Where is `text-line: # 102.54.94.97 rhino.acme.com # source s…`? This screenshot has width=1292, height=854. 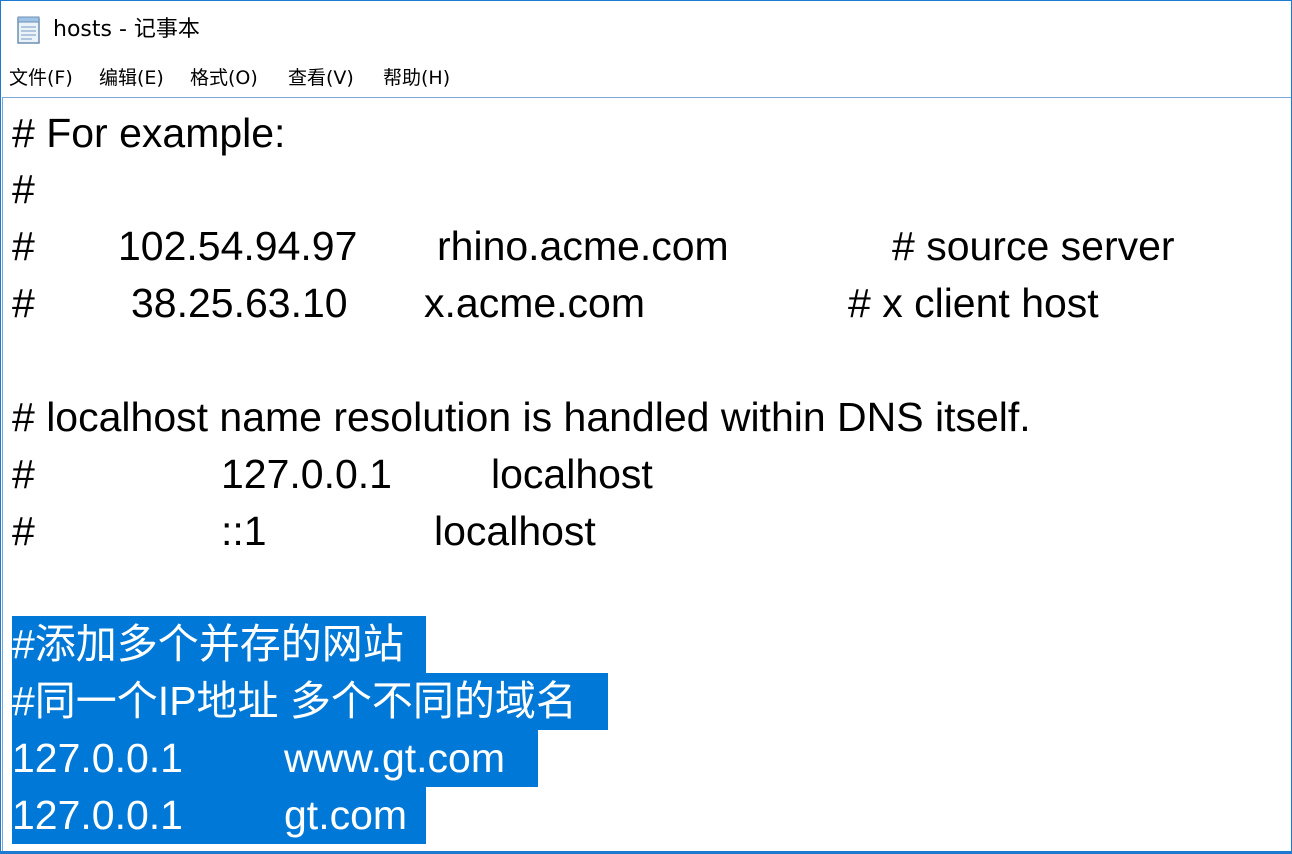 text-line: # 102.54.94.97 rhino.acme.com # source s… is located at coordinates (637, 246).